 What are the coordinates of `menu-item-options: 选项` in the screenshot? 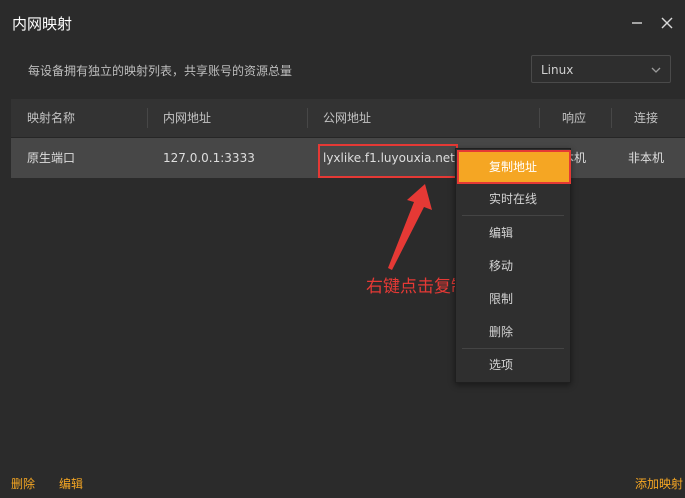 It's located at (513, 365).